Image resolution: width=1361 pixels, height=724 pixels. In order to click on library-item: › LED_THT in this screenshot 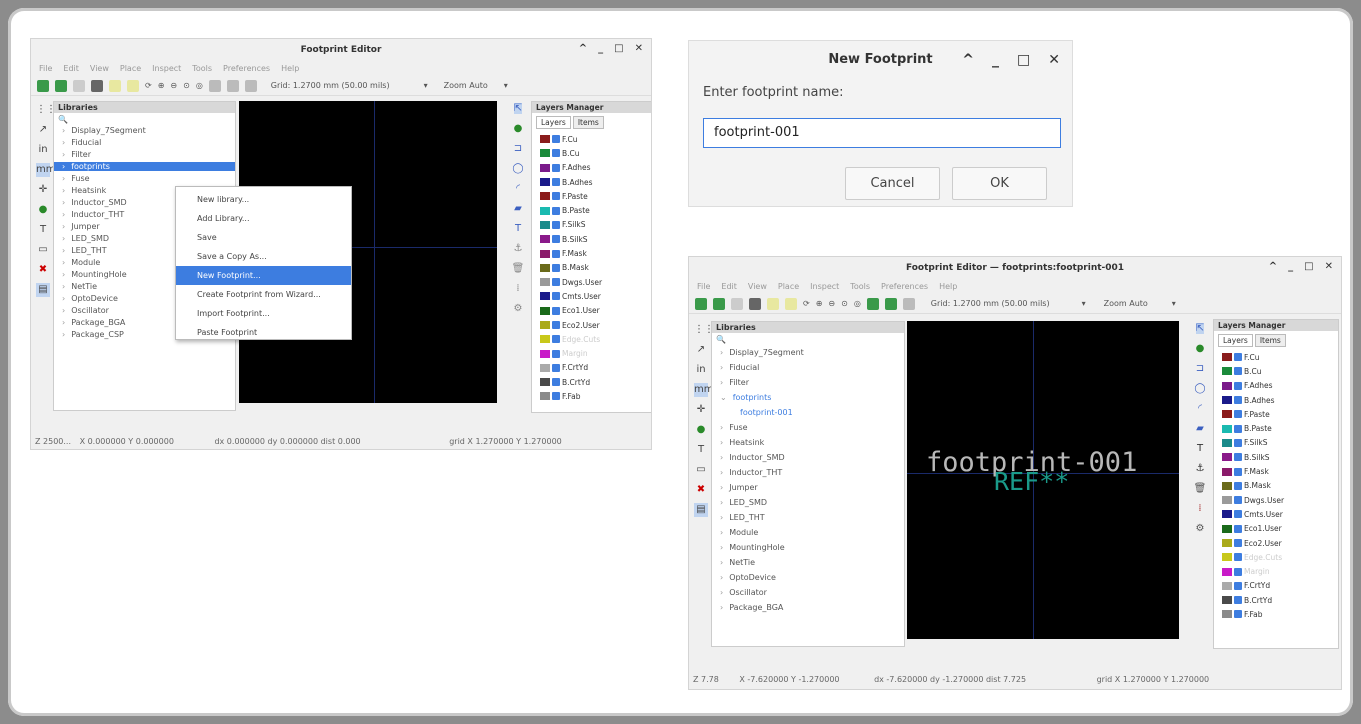, I will do `click(808, 517)`.